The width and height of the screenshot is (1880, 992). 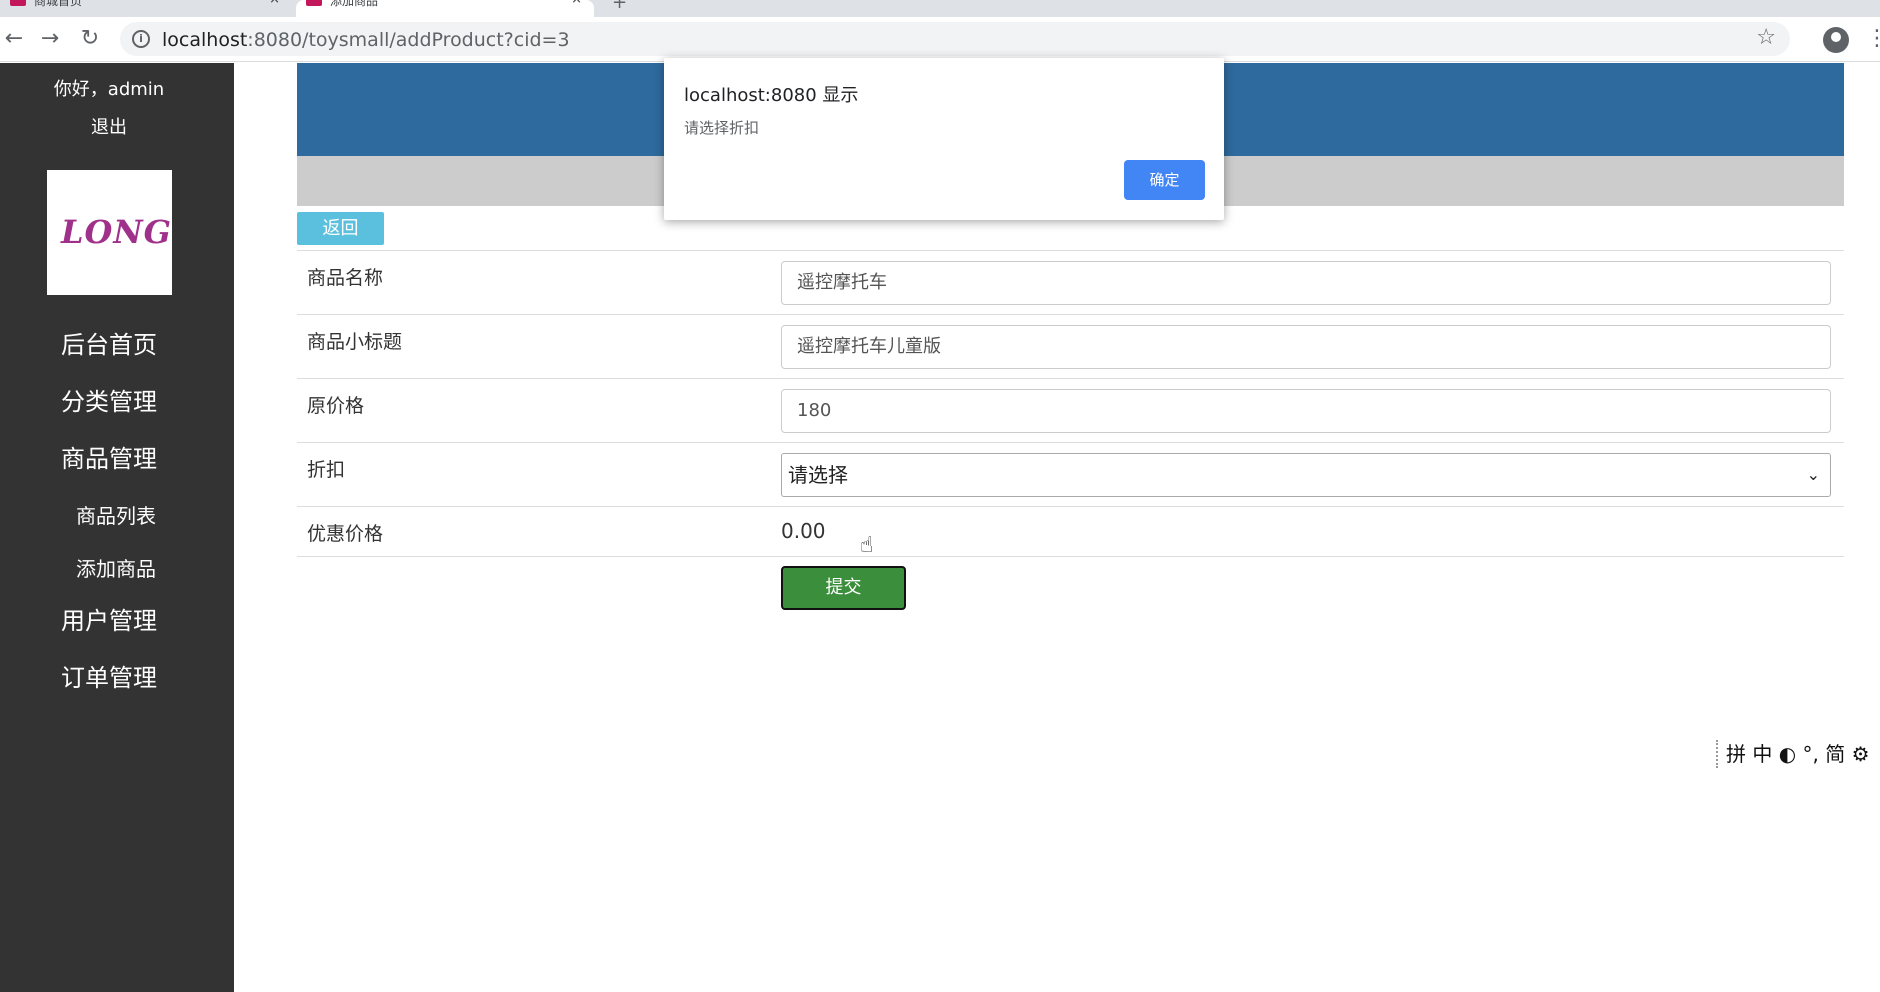 I want to click on product-subtitle-label: 商品小标题, so click(x=355, y=342).